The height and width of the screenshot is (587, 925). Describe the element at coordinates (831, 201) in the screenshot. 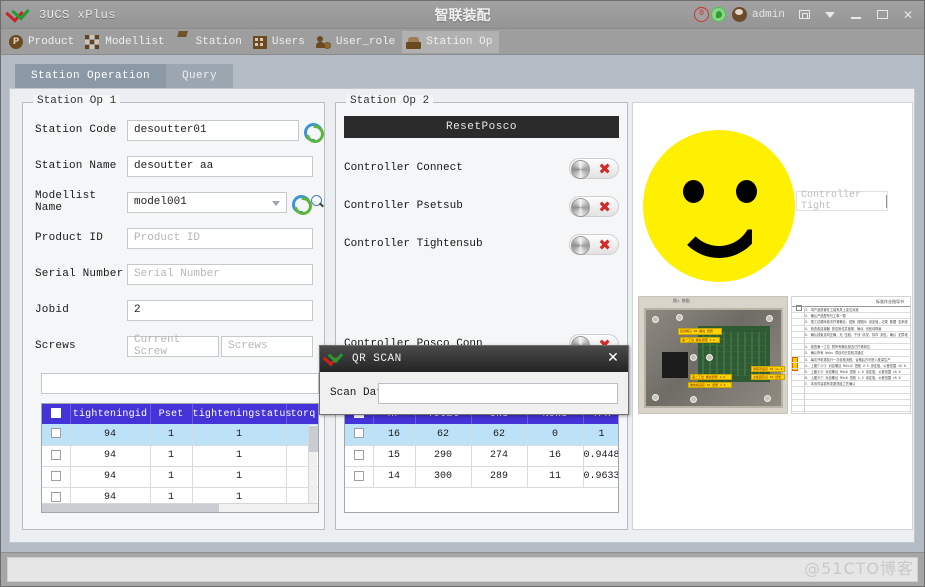

I see `controller-tight-placeholder: Controller Tight` at that location.